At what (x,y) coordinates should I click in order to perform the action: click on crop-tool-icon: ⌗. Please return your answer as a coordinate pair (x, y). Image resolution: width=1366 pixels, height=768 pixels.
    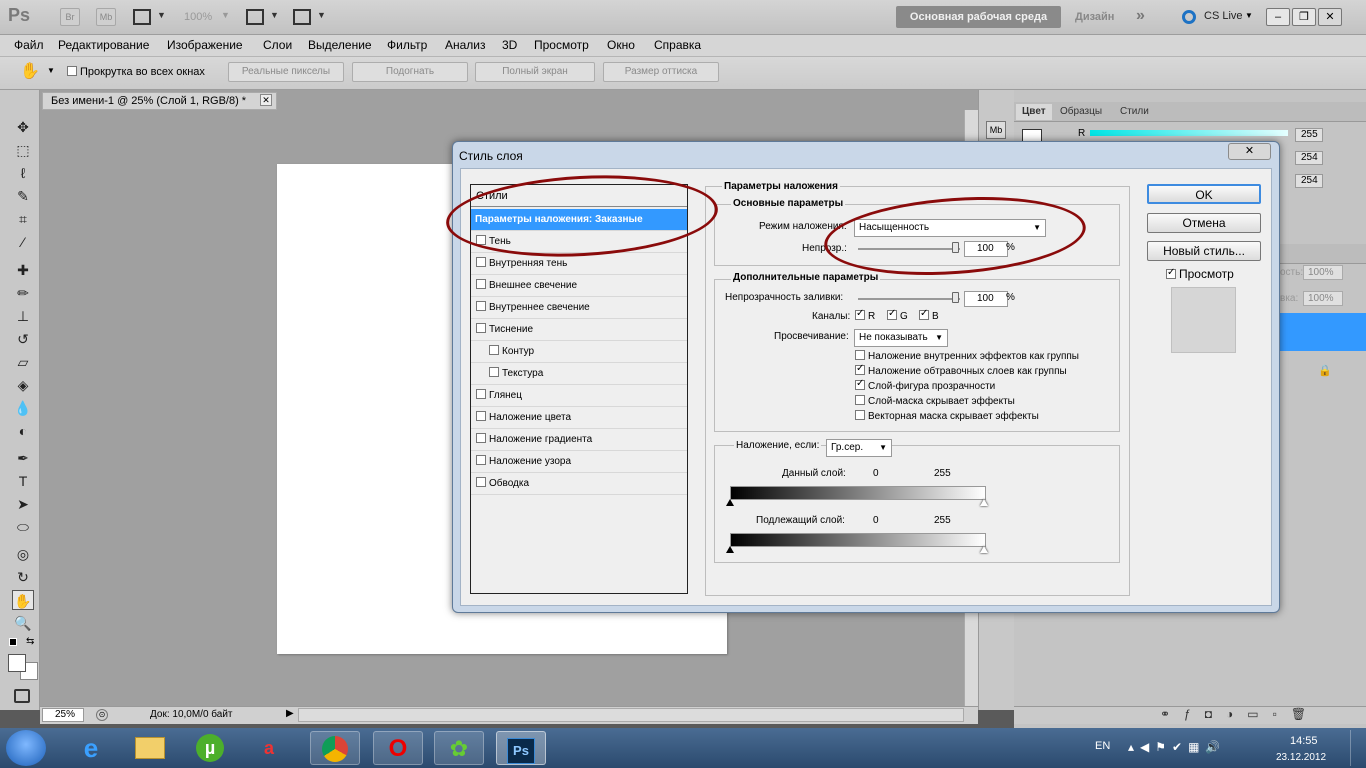
    Looking at the image, I should click on (23, 219).